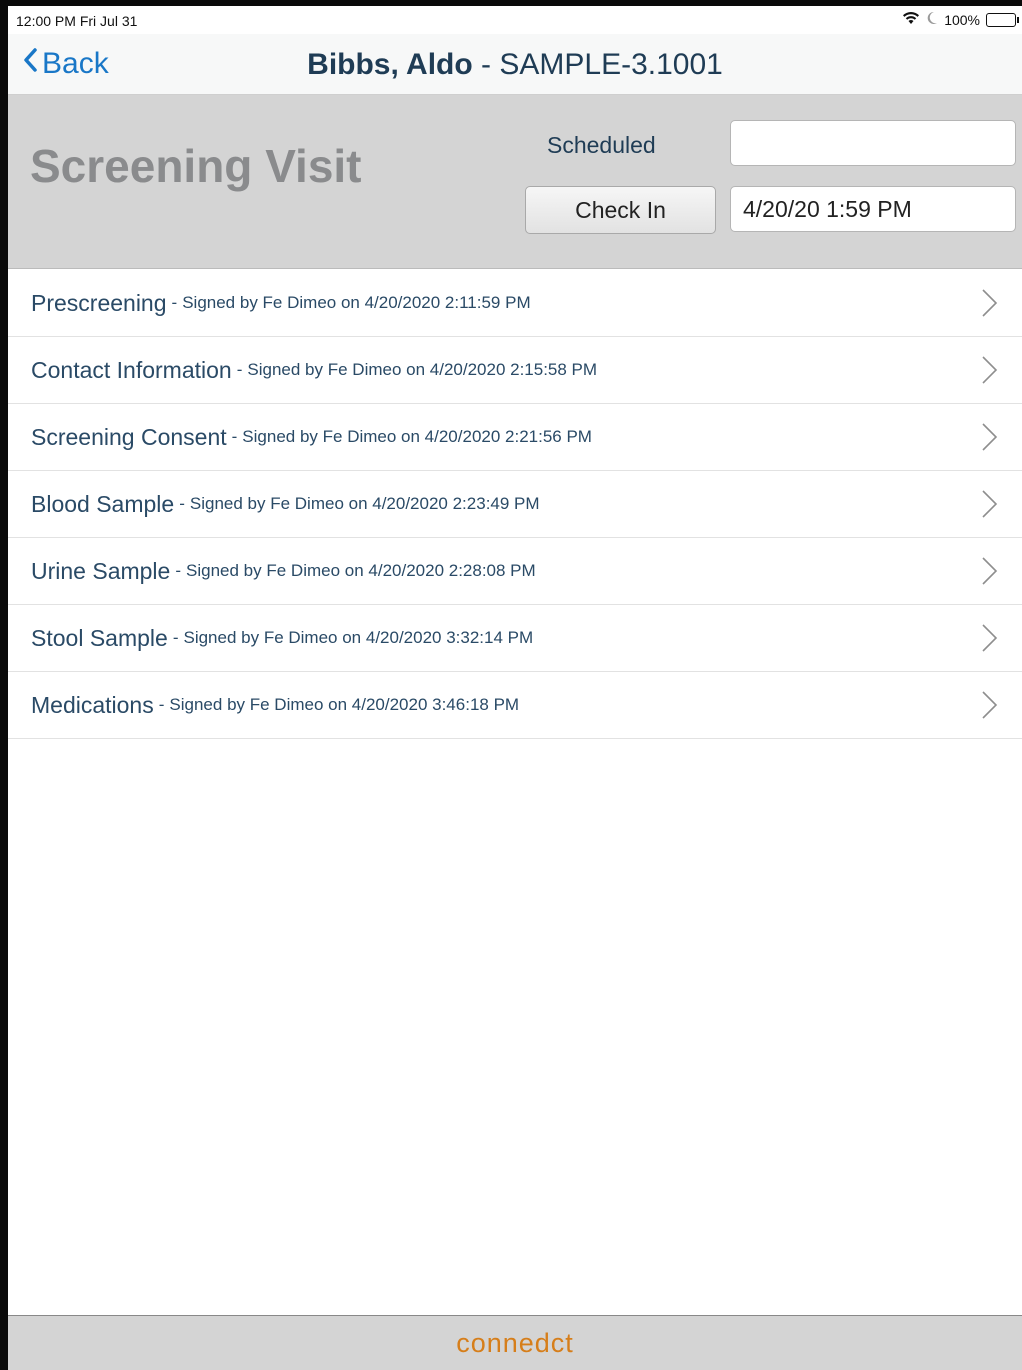 This screenshot has width=1022, height=1370. Describe the element at coordinates (103, 503) in the screenshot. I see `form-name: Blood Sample` at that location.